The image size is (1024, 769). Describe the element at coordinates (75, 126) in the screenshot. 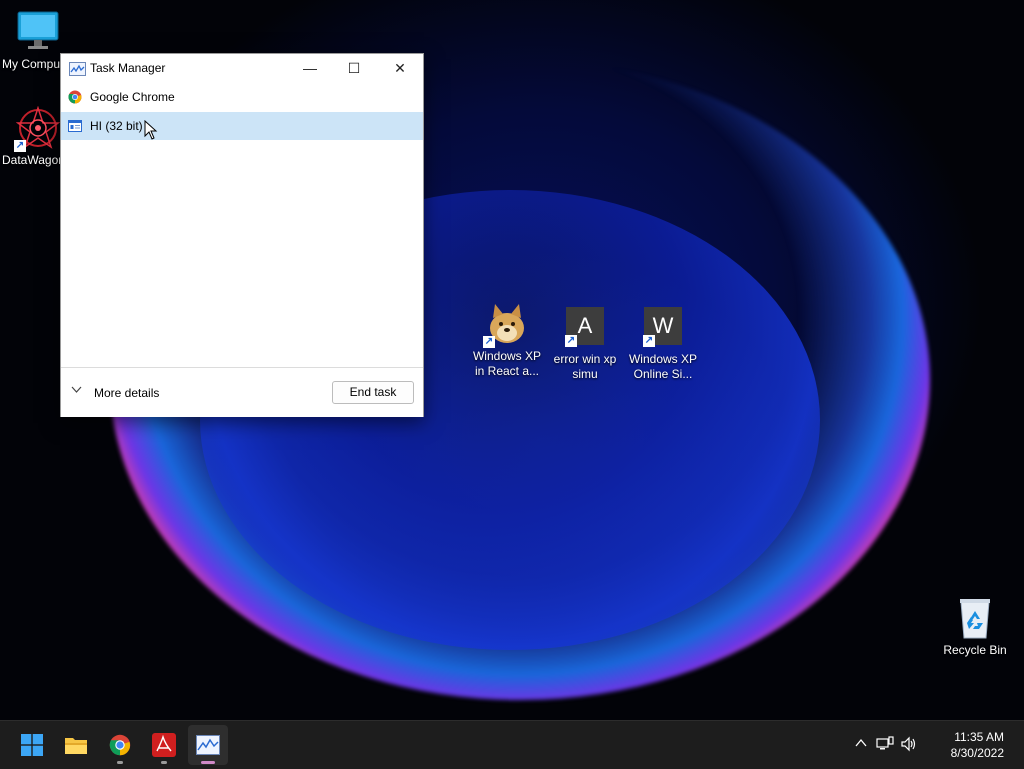

I see `app-window-icon` at that location.